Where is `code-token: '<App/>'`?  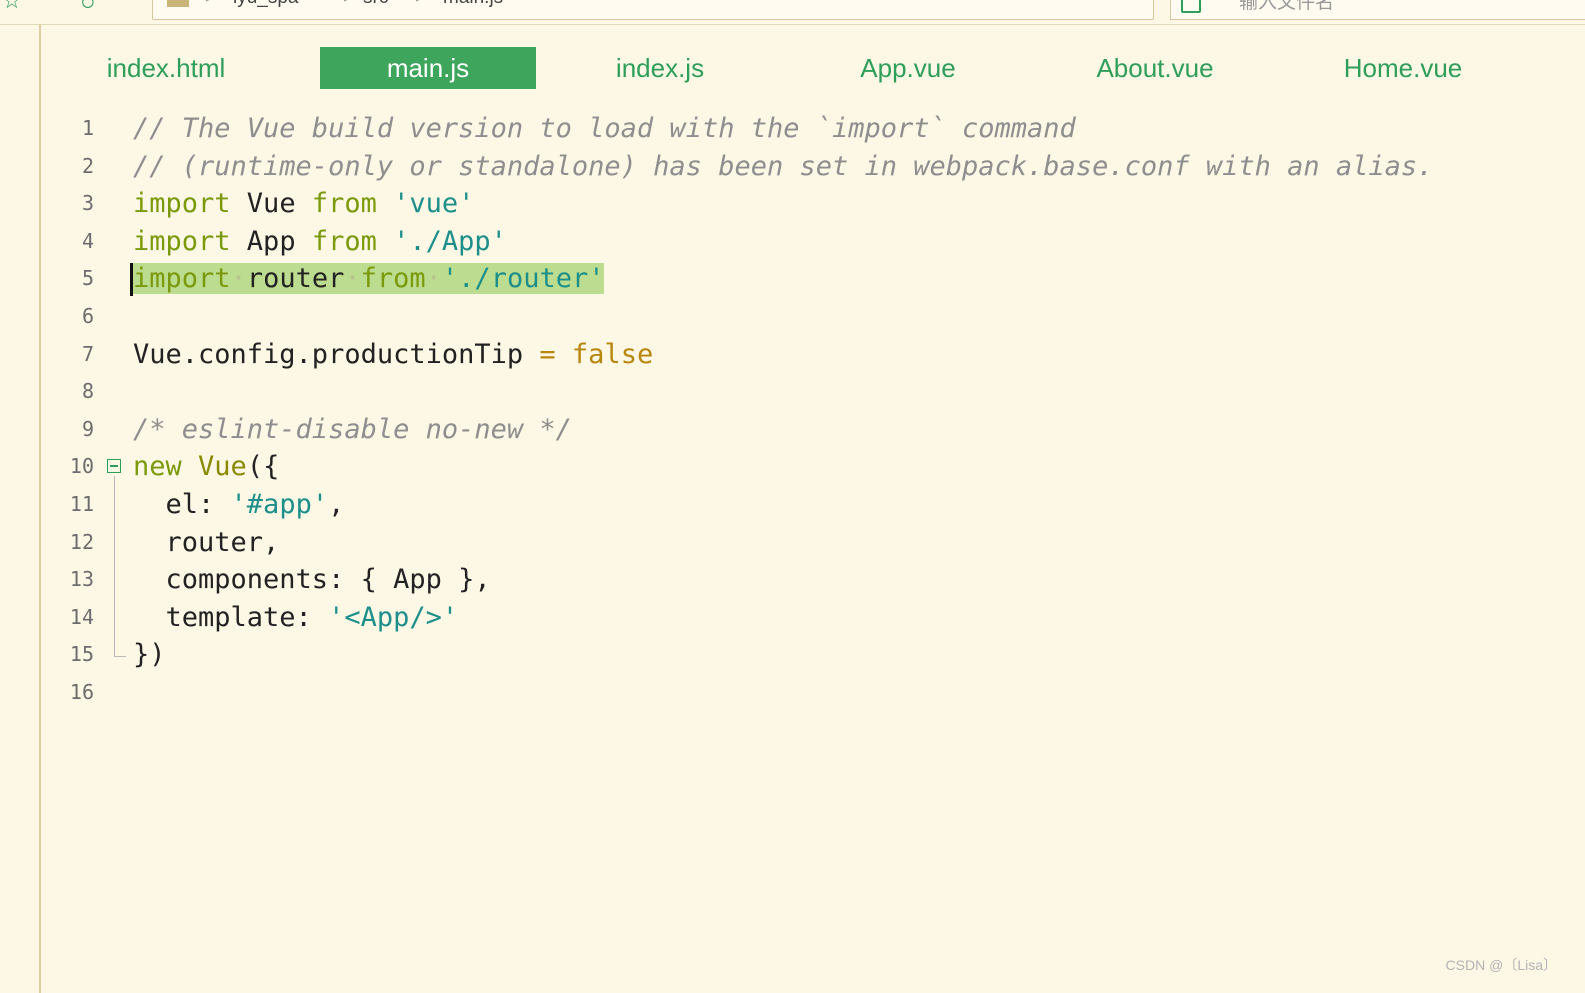 code-token: '<App/>' is located at coordinates (393, 617).